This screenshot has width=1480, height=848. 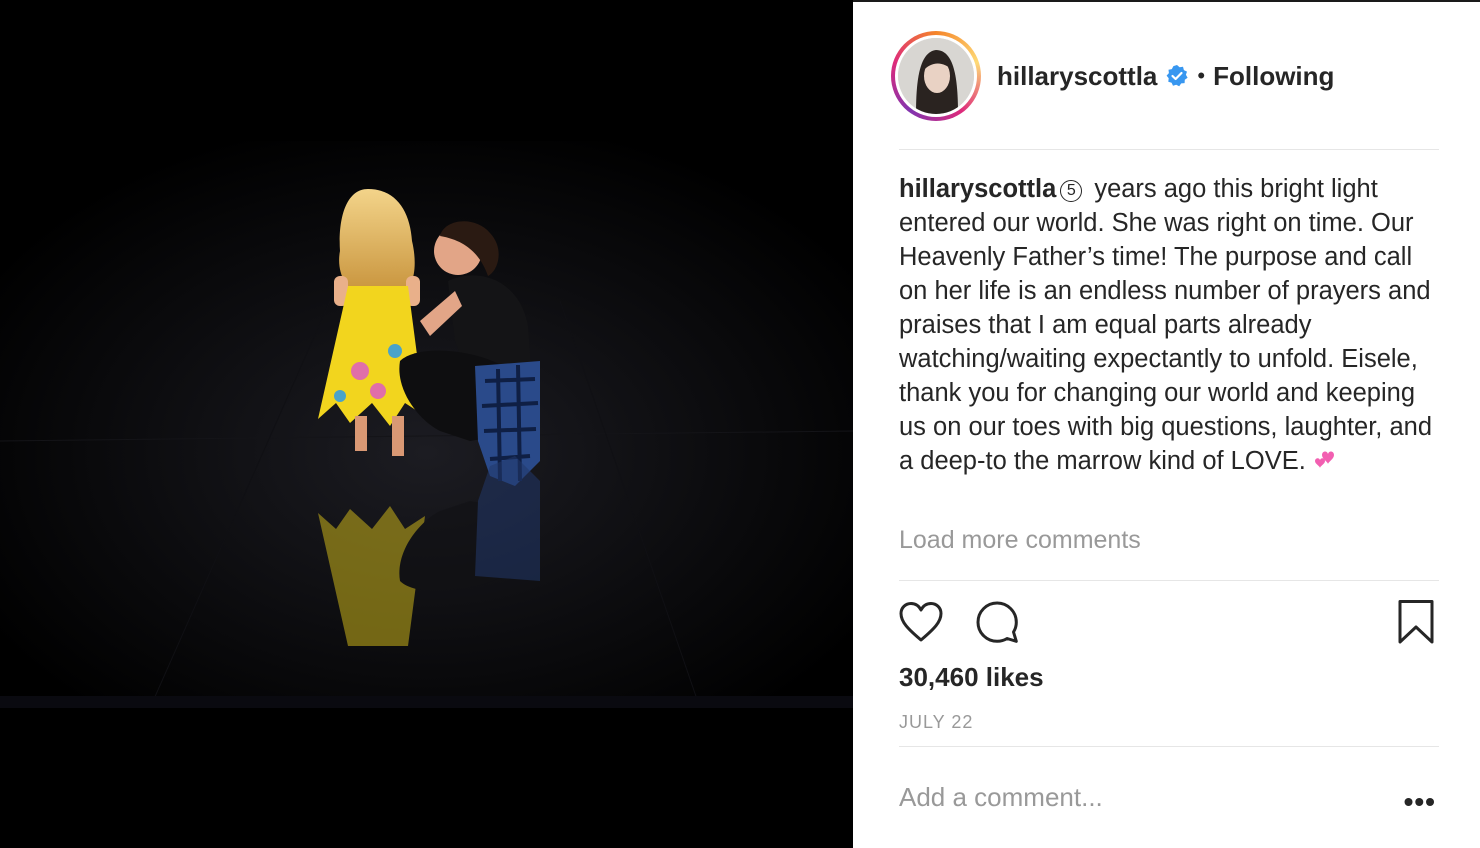 What do you see at coordinates (1273, 76) in the screenshot?
I see `following-button: Following` at bounding box center [1273, 76].